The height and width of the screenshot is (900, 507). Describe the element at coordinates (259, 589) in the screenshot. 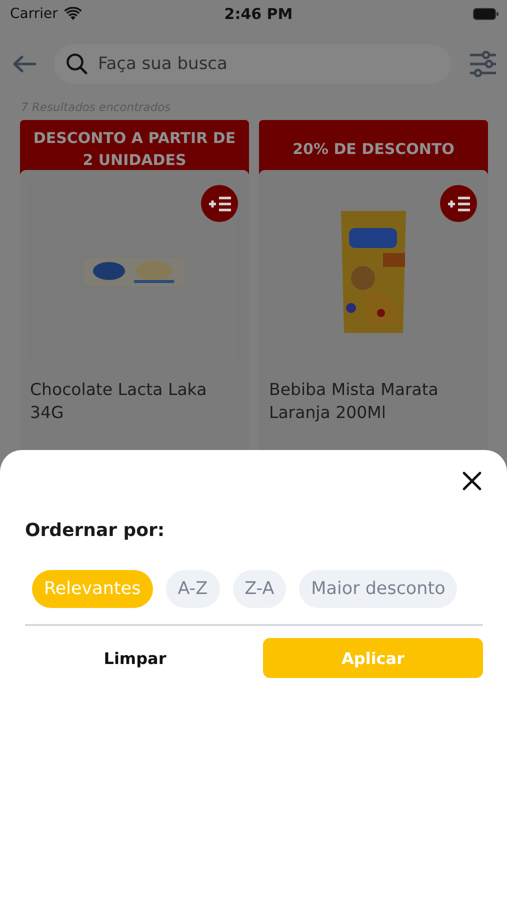

I see `sort-chip: Z-A` at that location.